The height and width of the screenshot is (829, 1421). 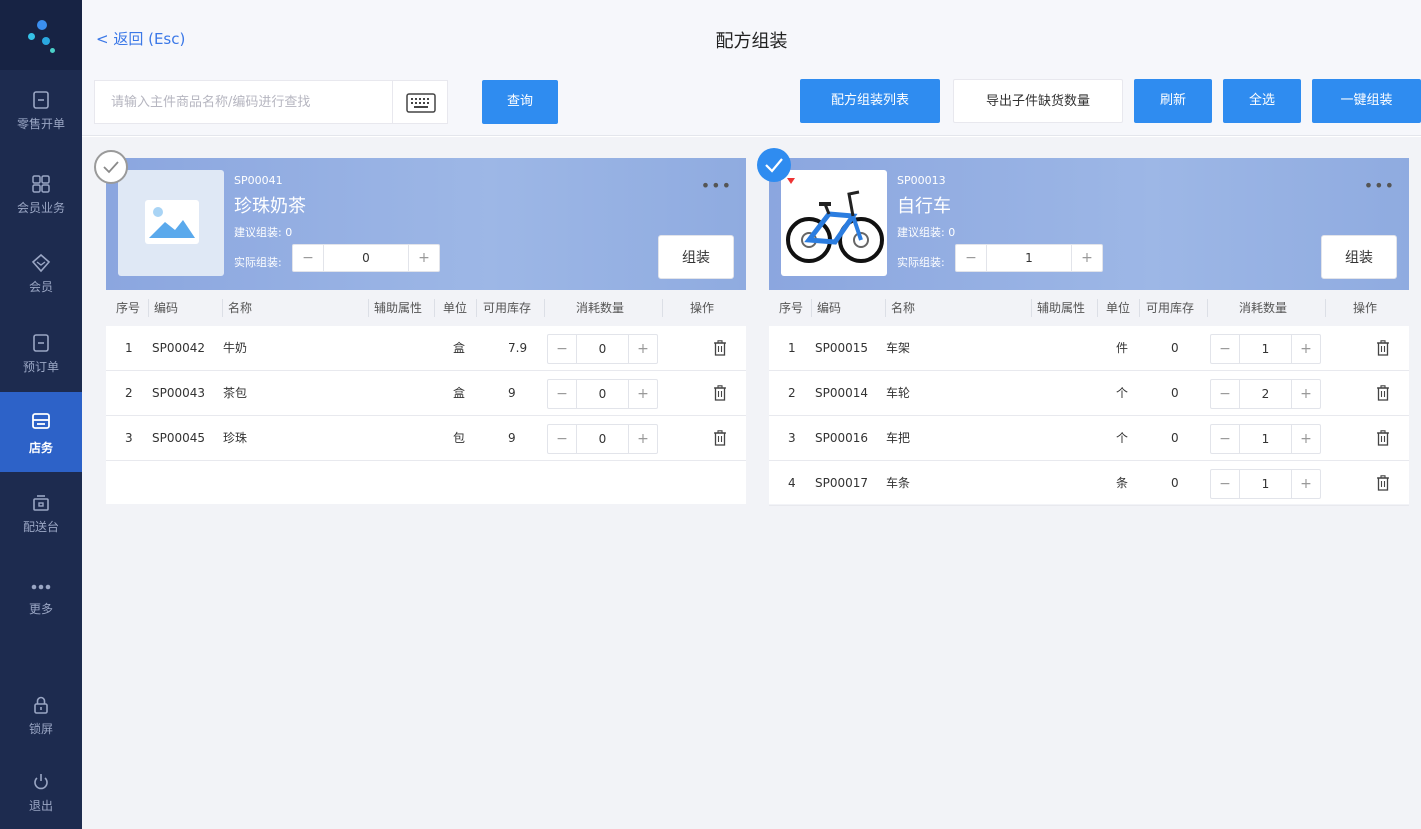 What do you see at coordinates (40, 527) in the screenshot?
I see `sidebar-item-label: 配送台` at bounding box center [40, 527].